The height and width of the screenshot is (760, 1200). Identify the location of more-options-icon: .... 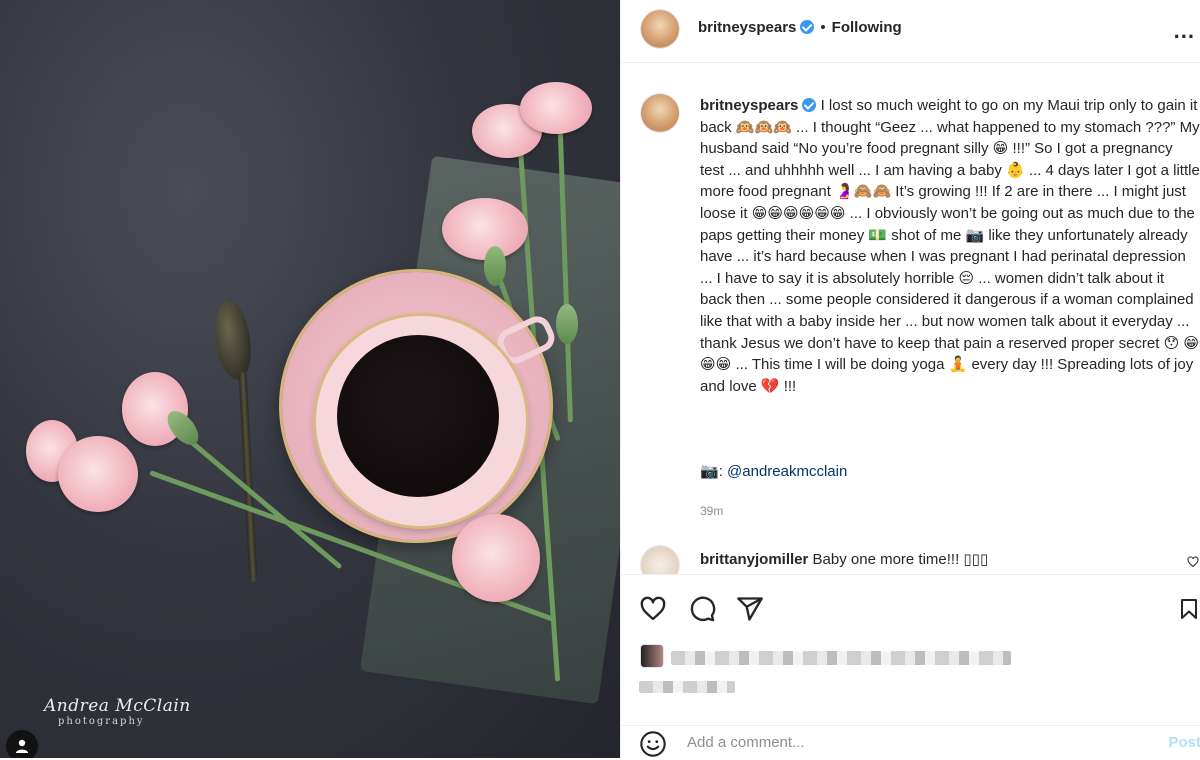
(1184, 31).